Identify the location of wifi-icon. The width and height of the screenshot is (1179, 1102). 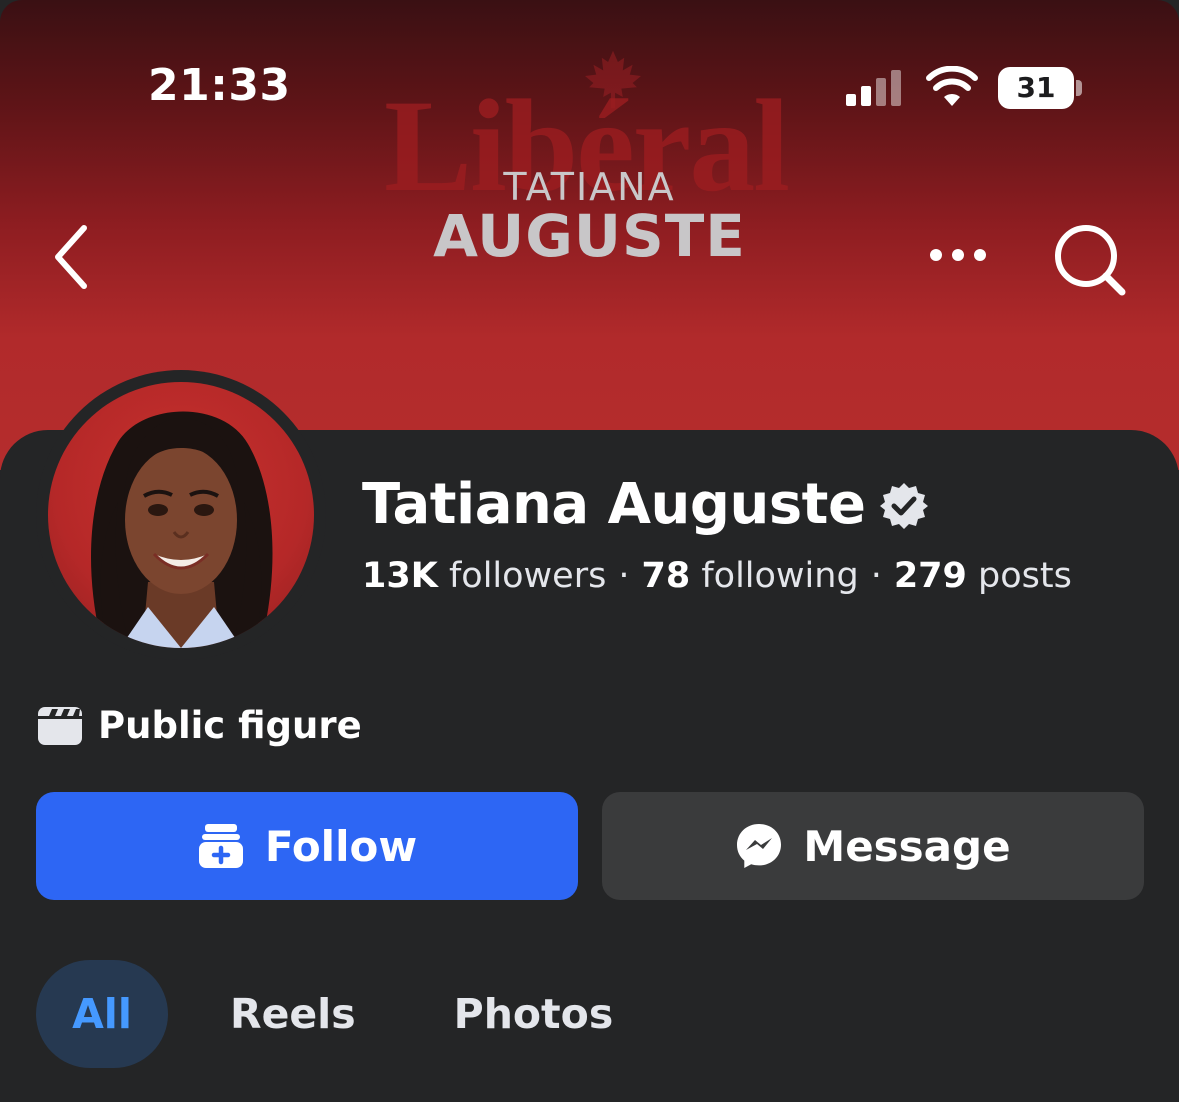
(952, 86).